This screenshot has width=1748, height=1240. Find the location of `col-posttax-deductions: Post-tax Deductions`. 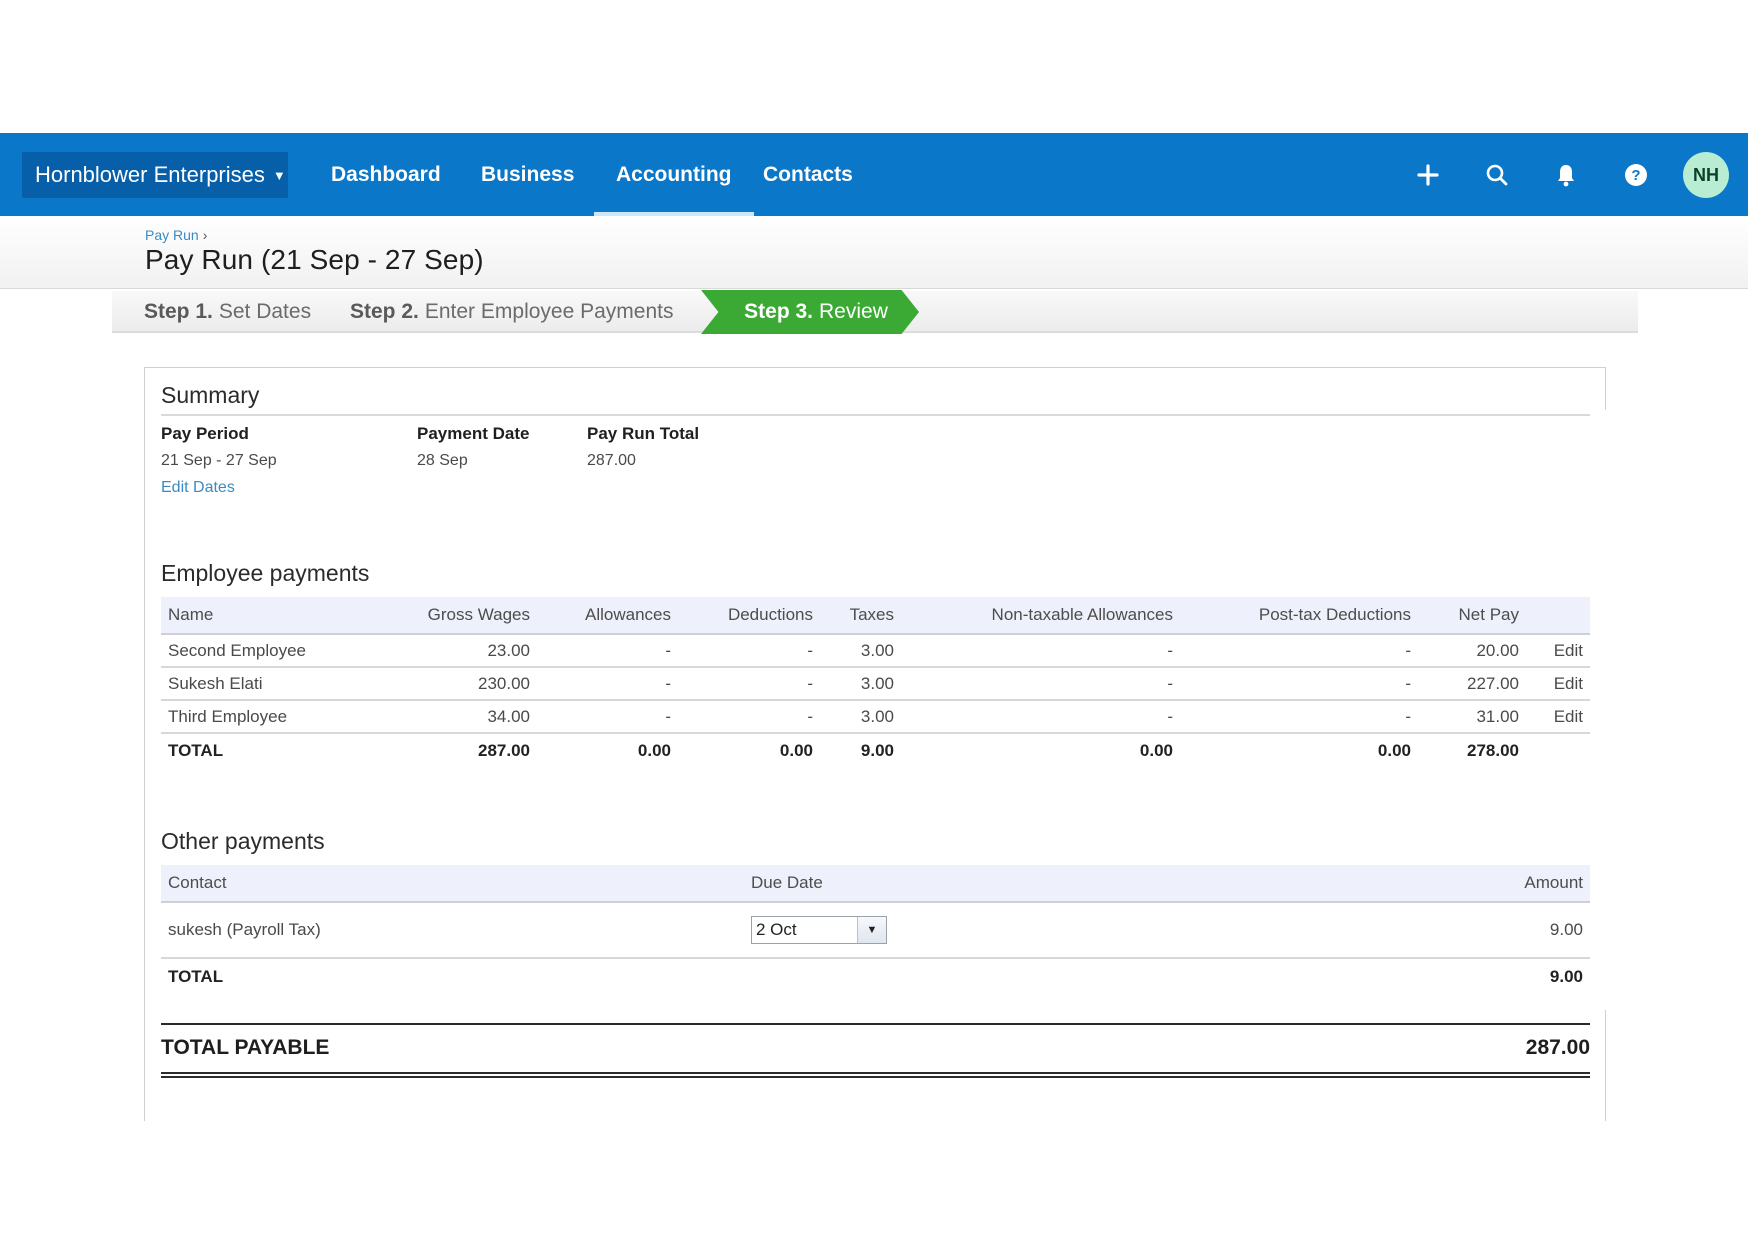

col-posttax-deductions: Post-tax Deductions is located at coordinates (1299, 616).